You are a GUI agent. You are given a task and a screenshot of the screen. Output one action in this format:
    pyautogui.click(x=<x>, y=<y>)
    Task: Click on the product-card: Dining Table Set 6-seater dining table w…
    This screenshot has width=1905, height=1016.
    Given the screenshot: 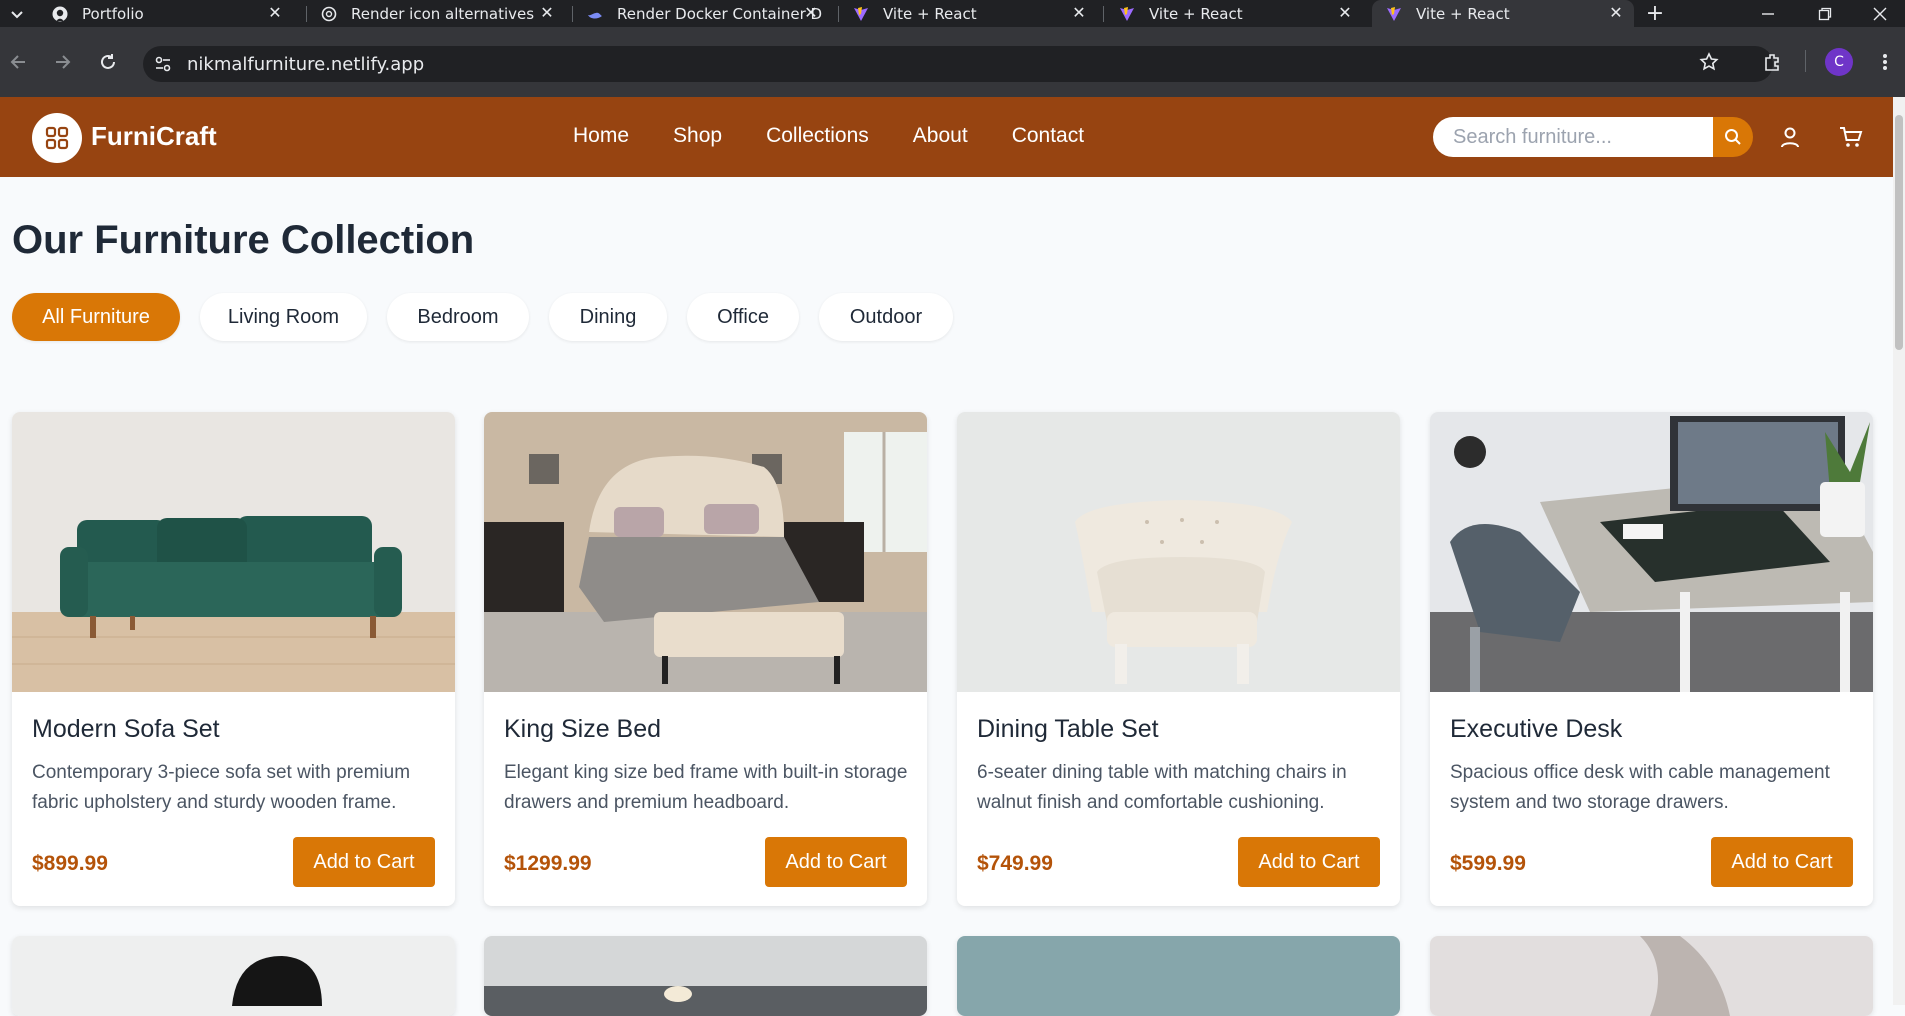 What is the action you would take?
    pyautogui.click(x=1178, y=659)
    